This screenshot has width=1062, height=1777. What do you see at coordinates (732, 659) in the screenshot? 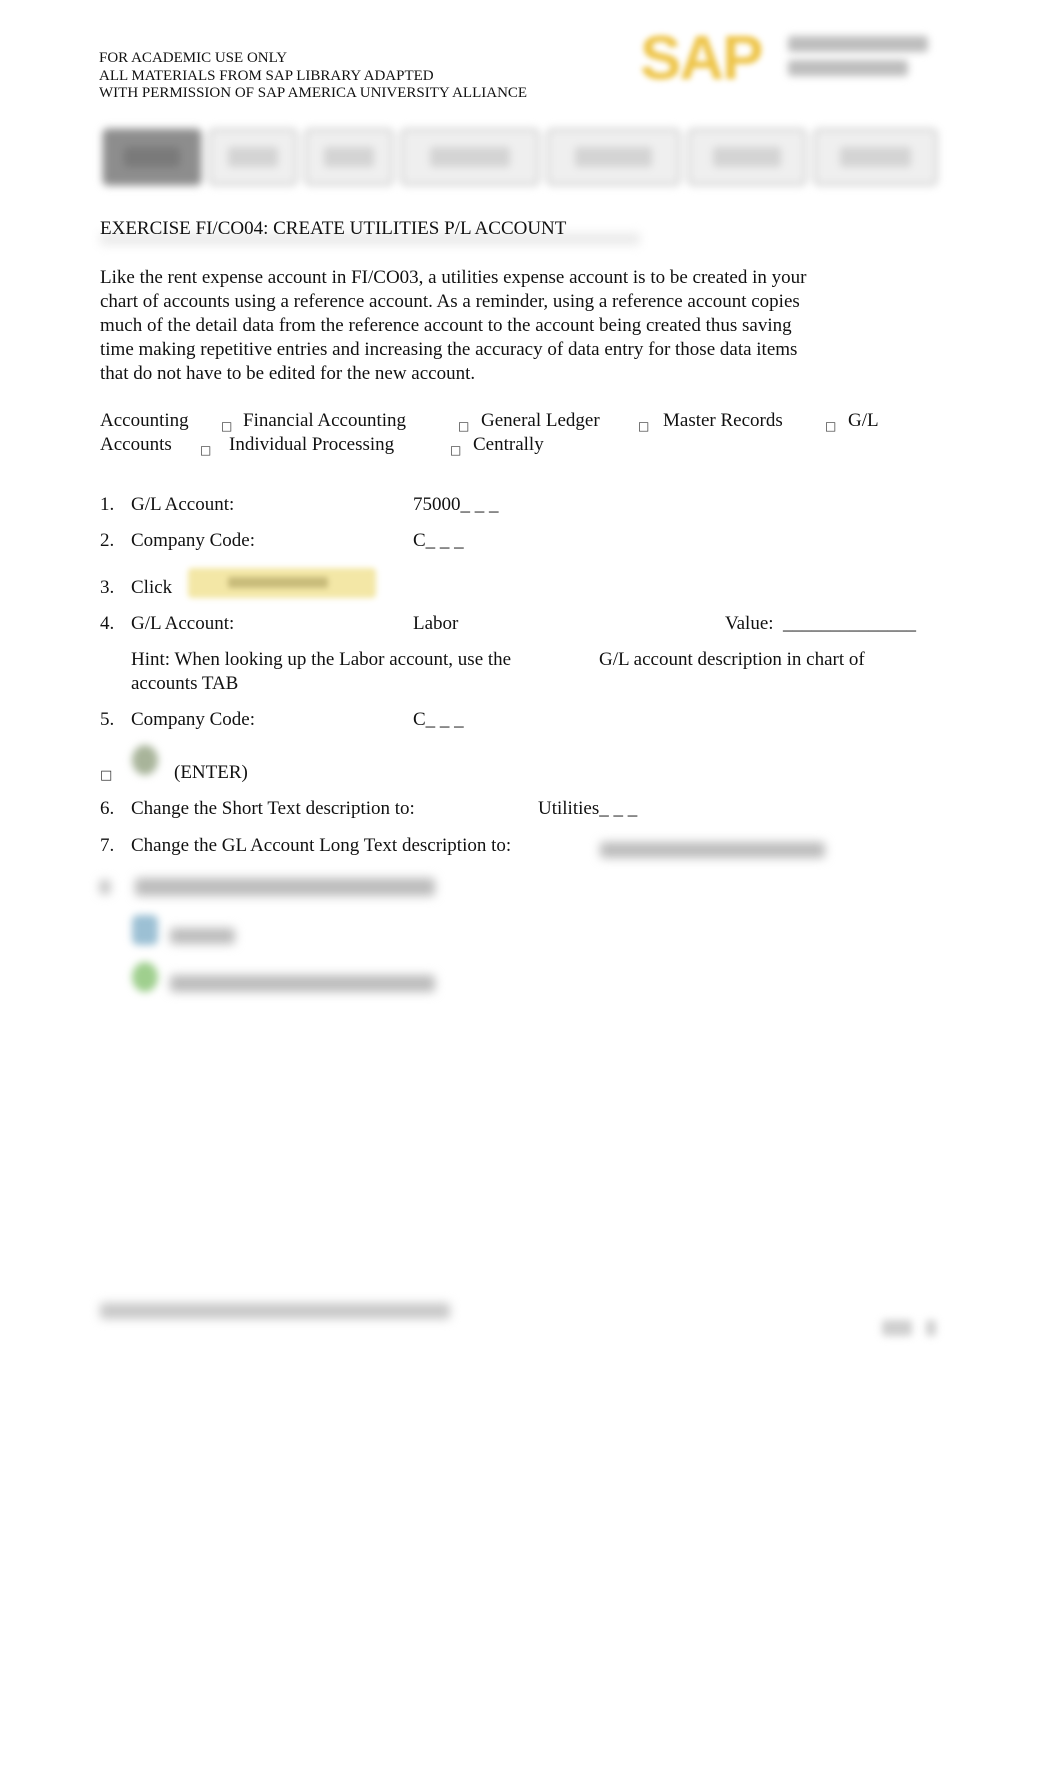
I see `hint-text: G/L account description in chart of` at bounding box center [732, 659].